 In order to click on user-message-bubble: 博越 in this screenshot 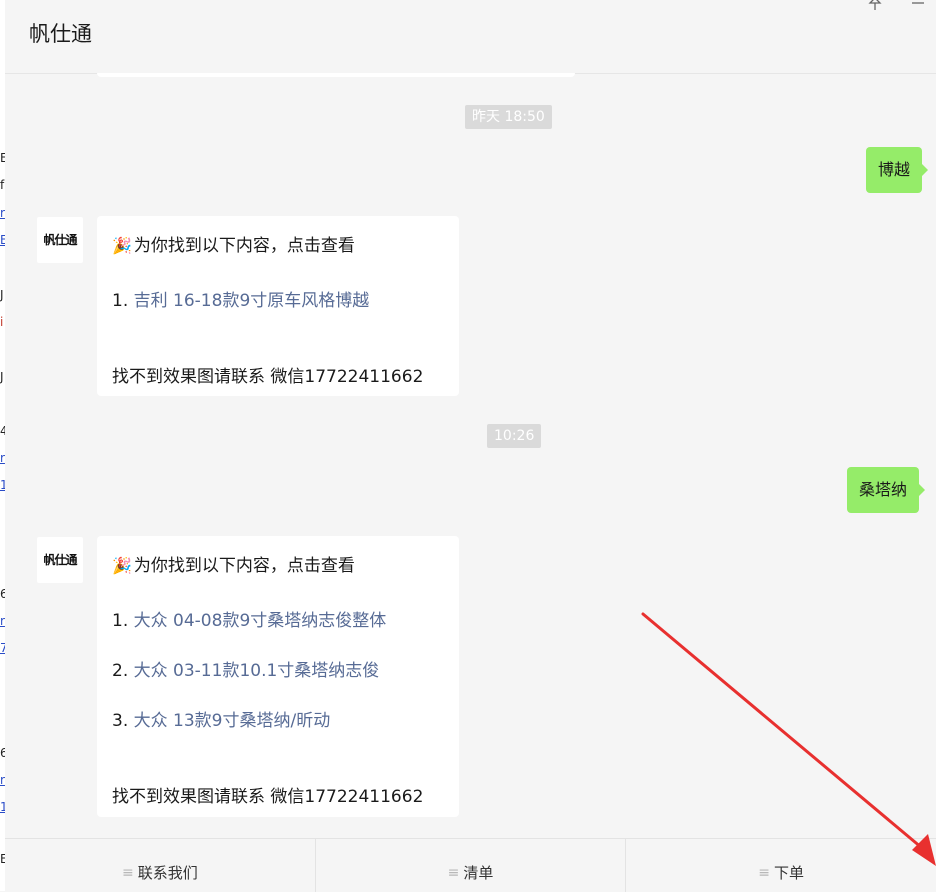, I will do `click(897, 170)`.